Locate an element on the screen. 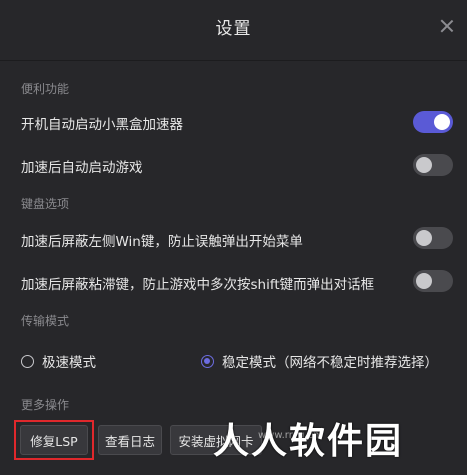  block-sticky-keys-label: 加速后屏蔽粘滞键，防止游戏中多次按shift键而弹出对话框 is located at coordinates (198, 285).